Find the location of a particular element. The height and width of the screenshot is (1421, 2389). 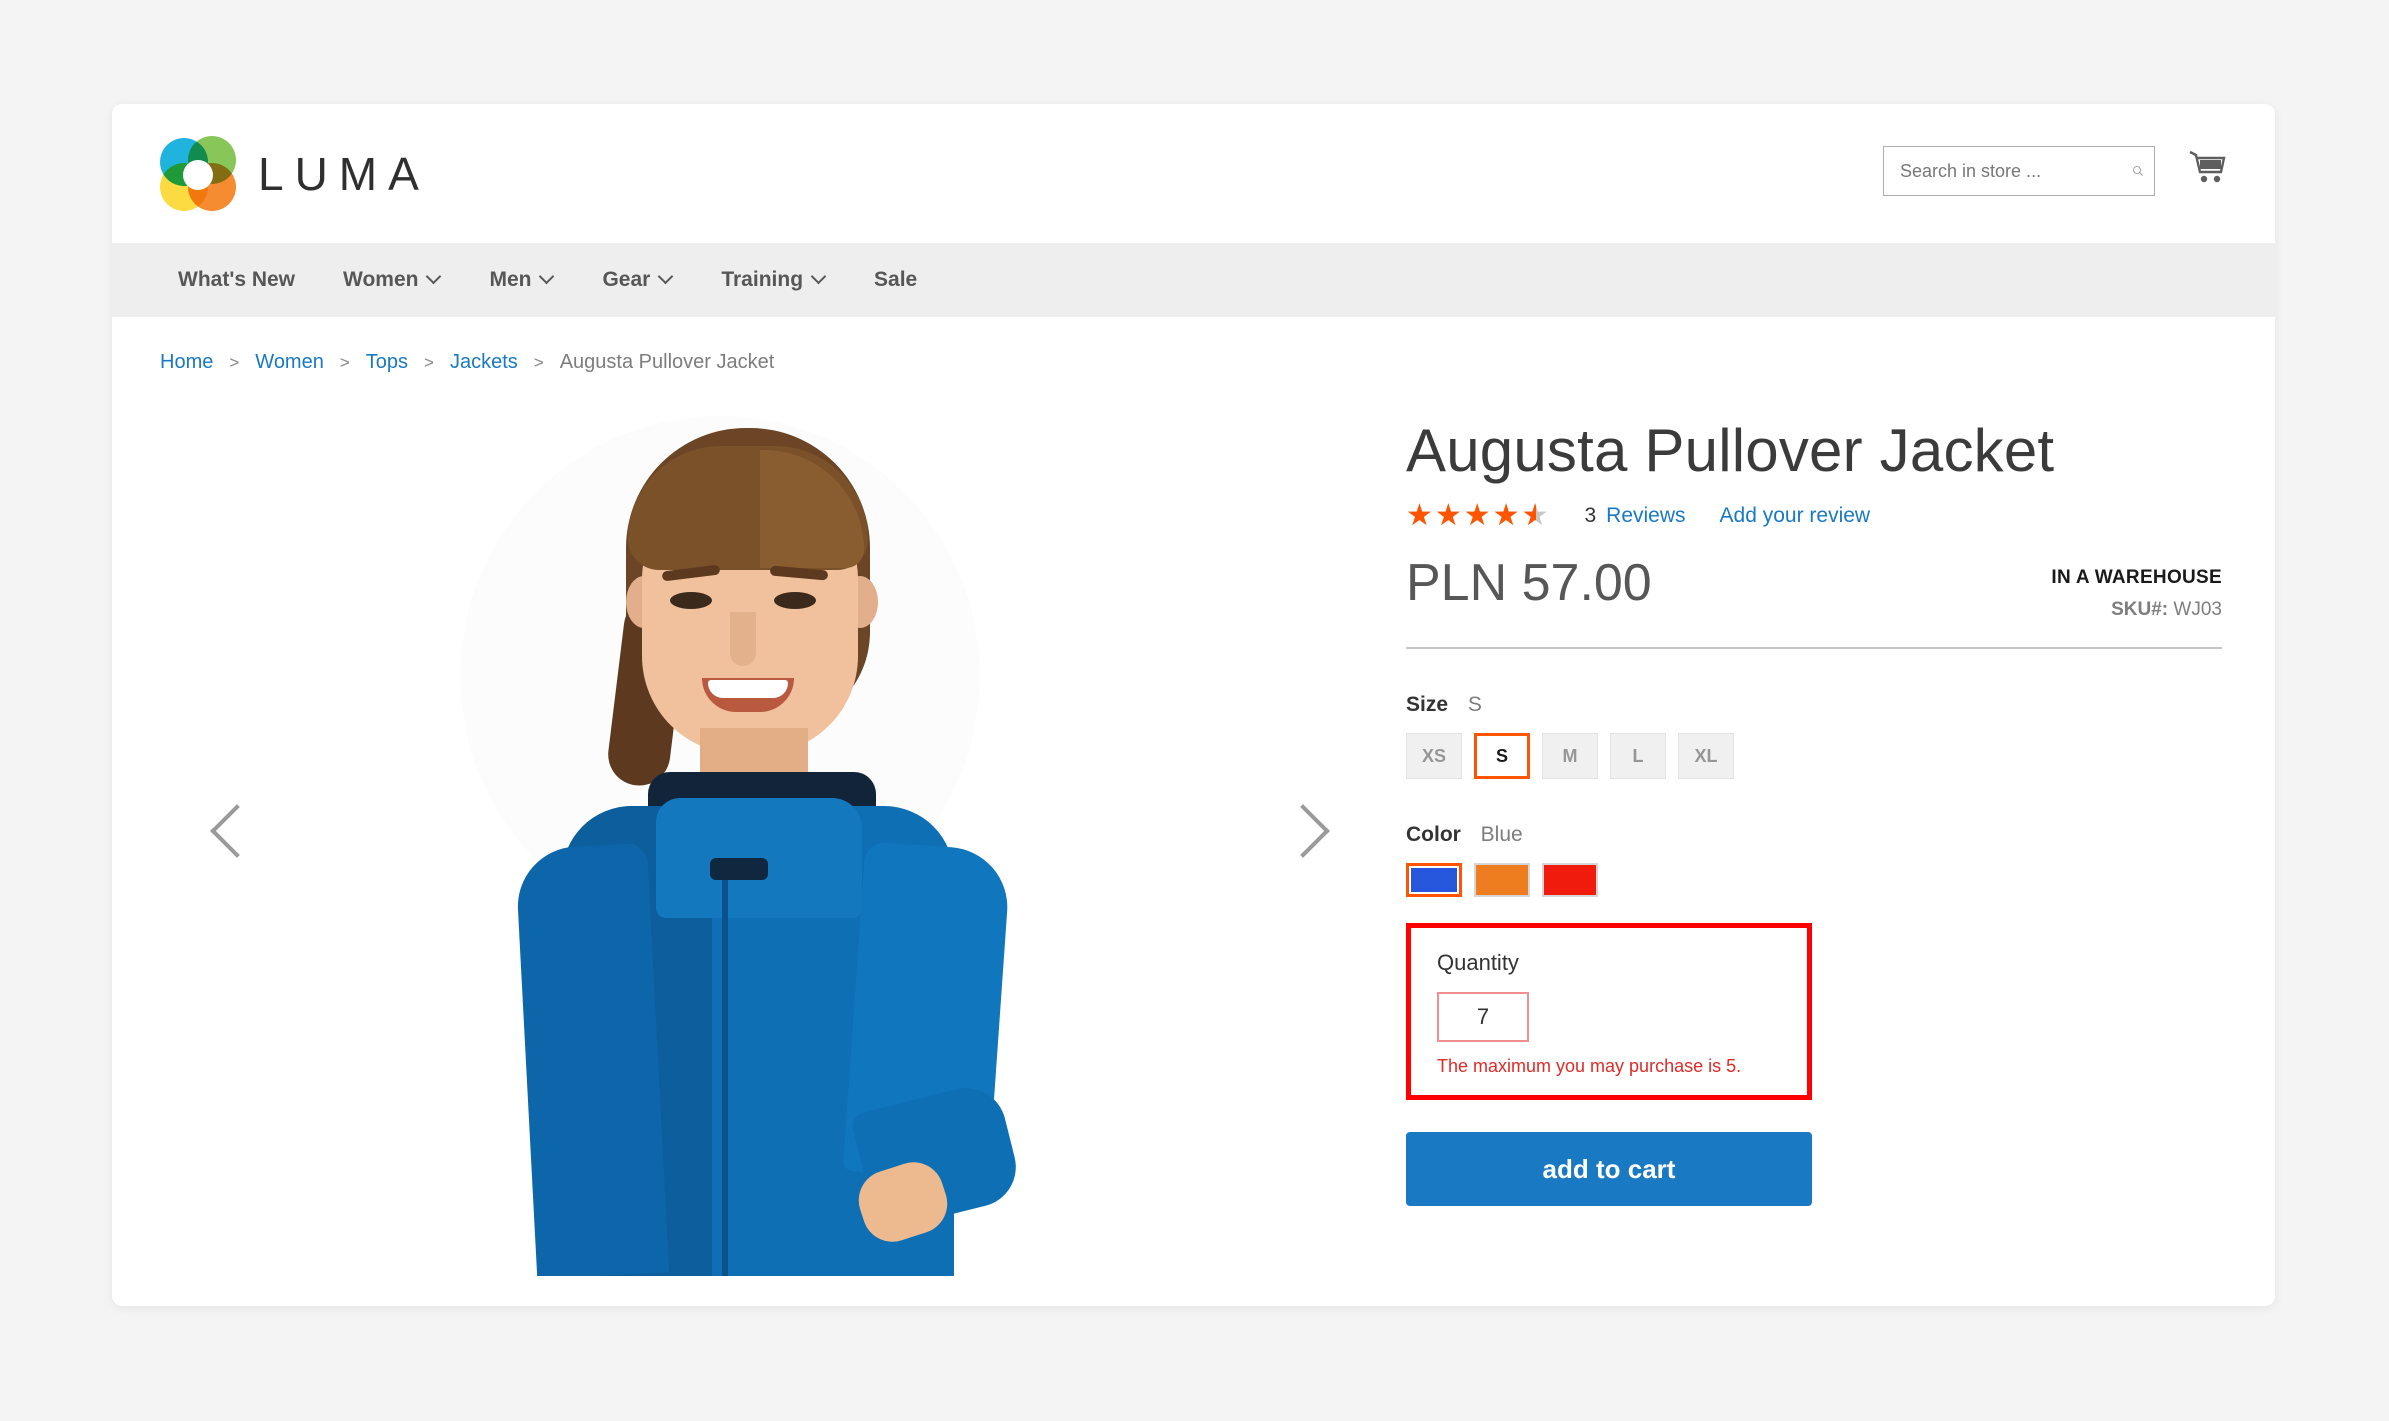

size-label: Size is located at coordinates (1427, 704).